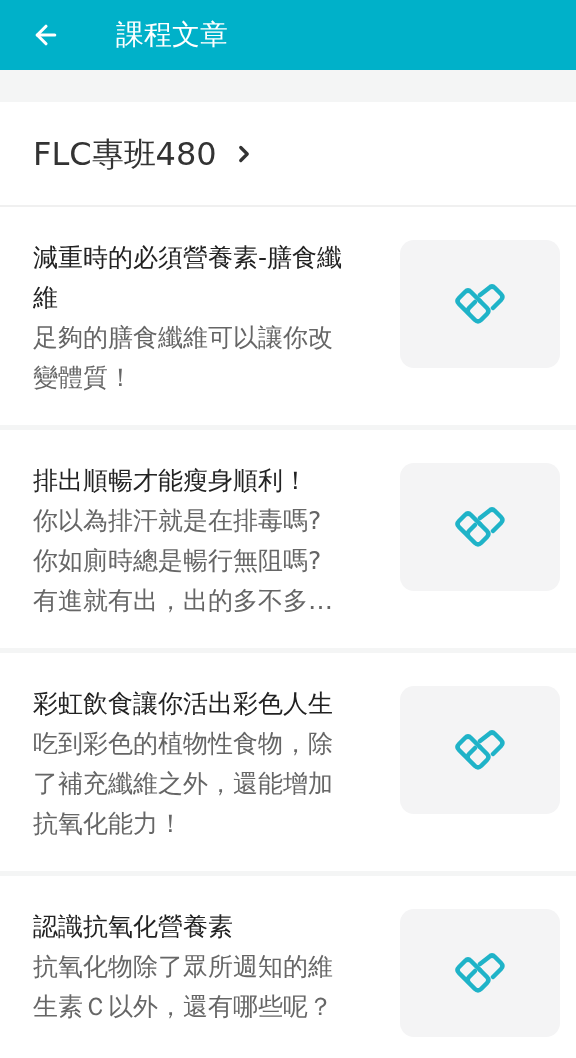  Describe the element at coordinates (172, 35) in the screenshot. I see `page-title: 課程文章` at that location.